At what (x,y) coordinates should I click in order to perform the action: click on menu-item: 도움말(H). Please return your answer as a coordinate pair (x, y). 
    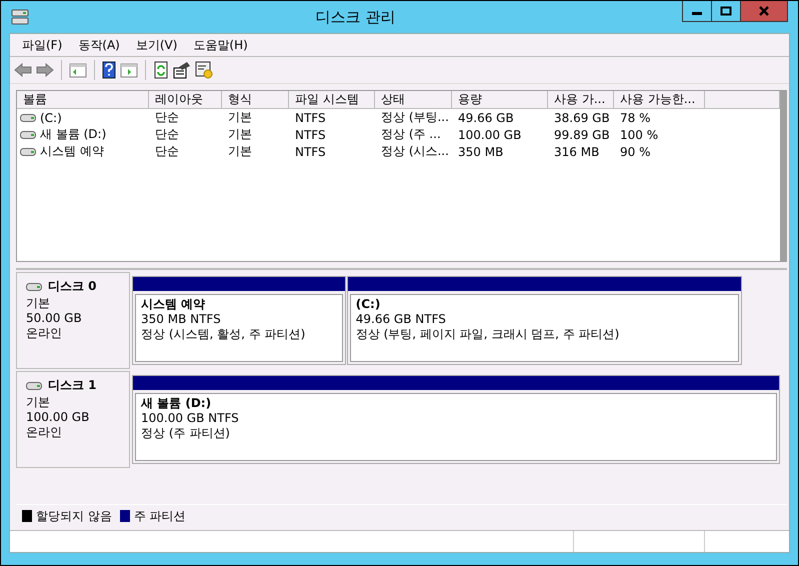
    Looking at the image, I should click on (220, 45).